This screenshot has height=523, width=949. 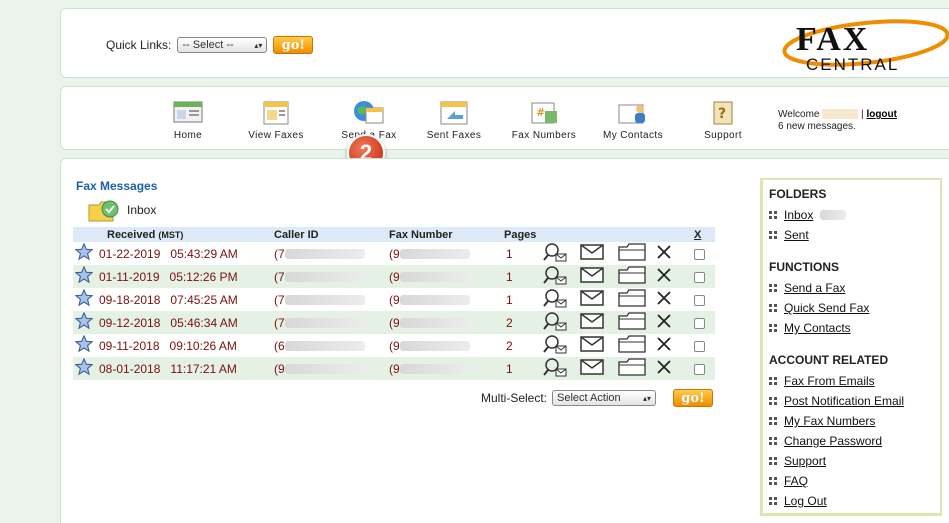 I want to click on multi-select-go-button: go!, so click(x=693, y=398).